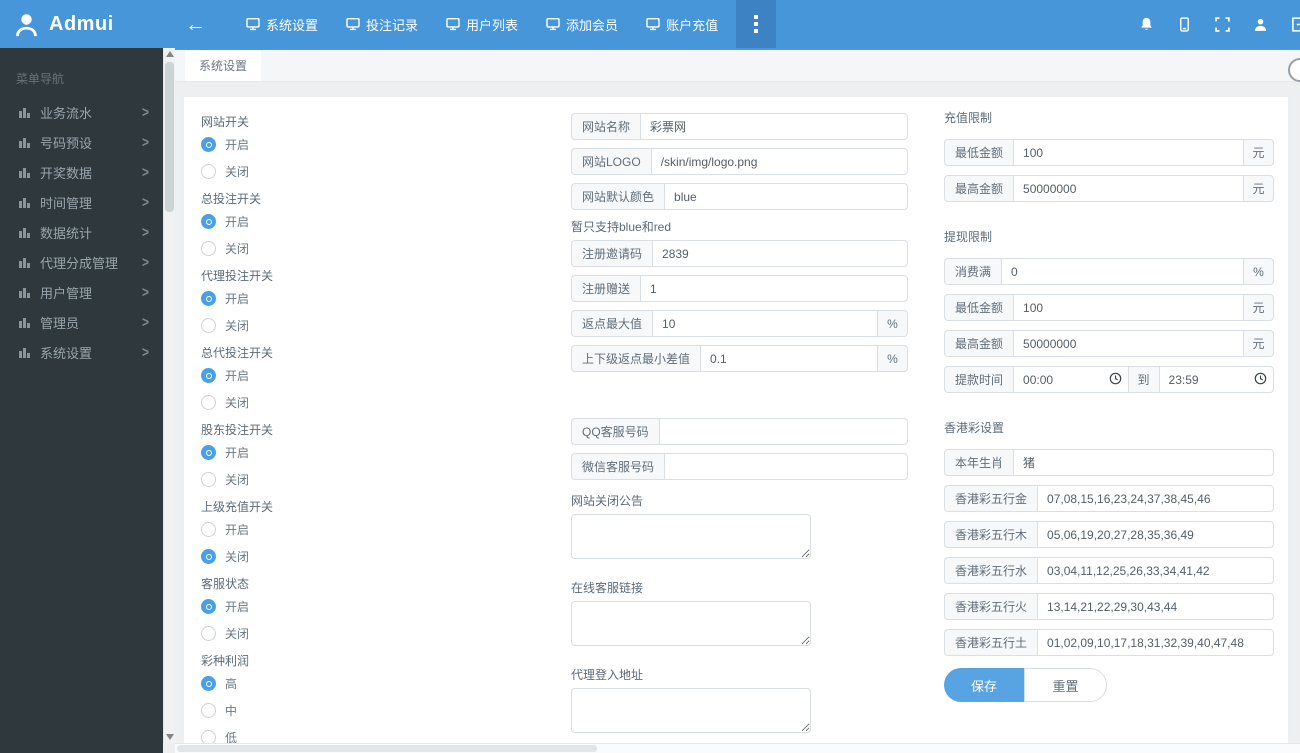  Describe the element at coordinates (81, 322) in the screenshot. I see `sidebar-item-administrator: 管理员 >` at that location.